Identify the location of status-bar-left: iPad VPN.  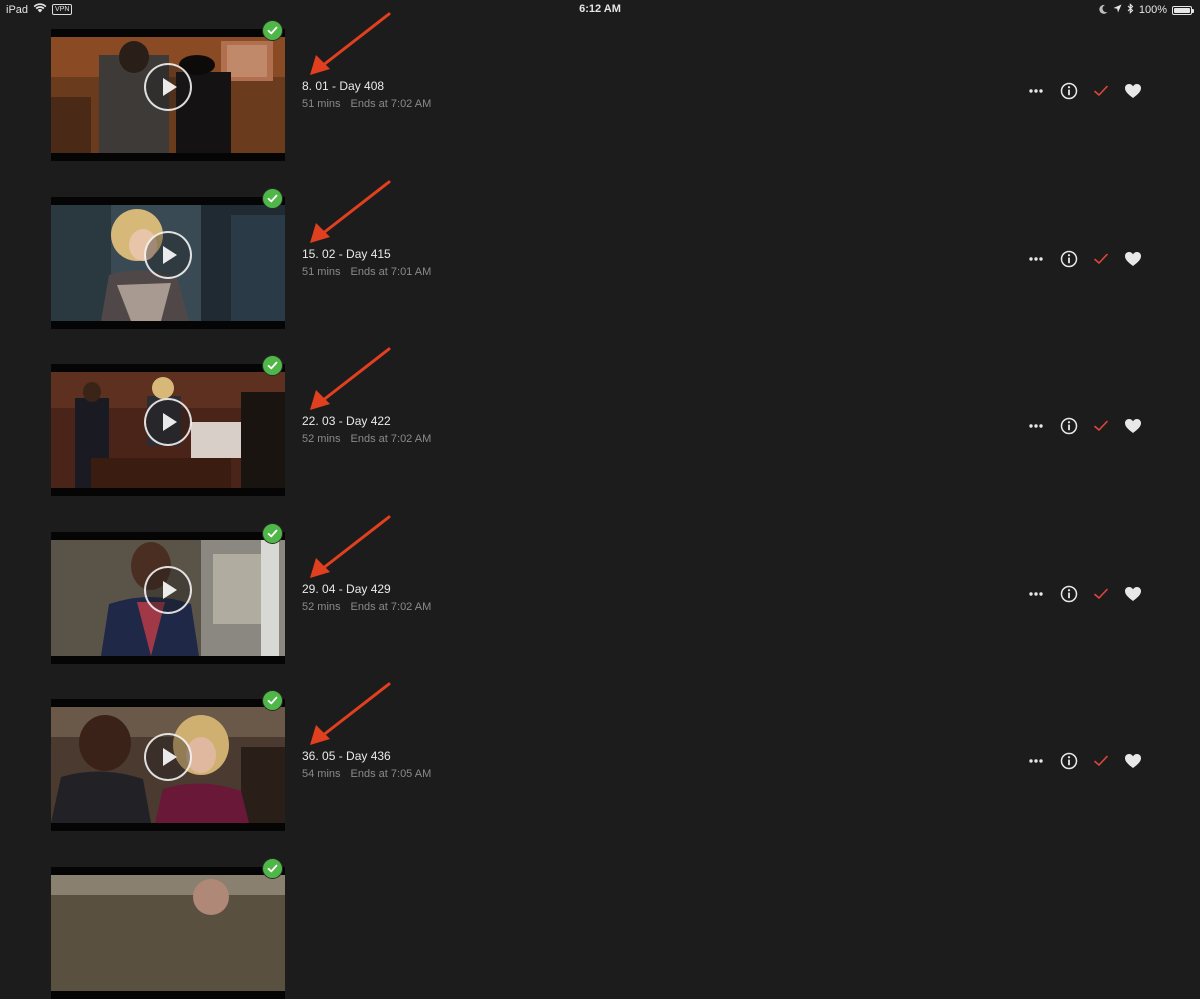
(39, 9).